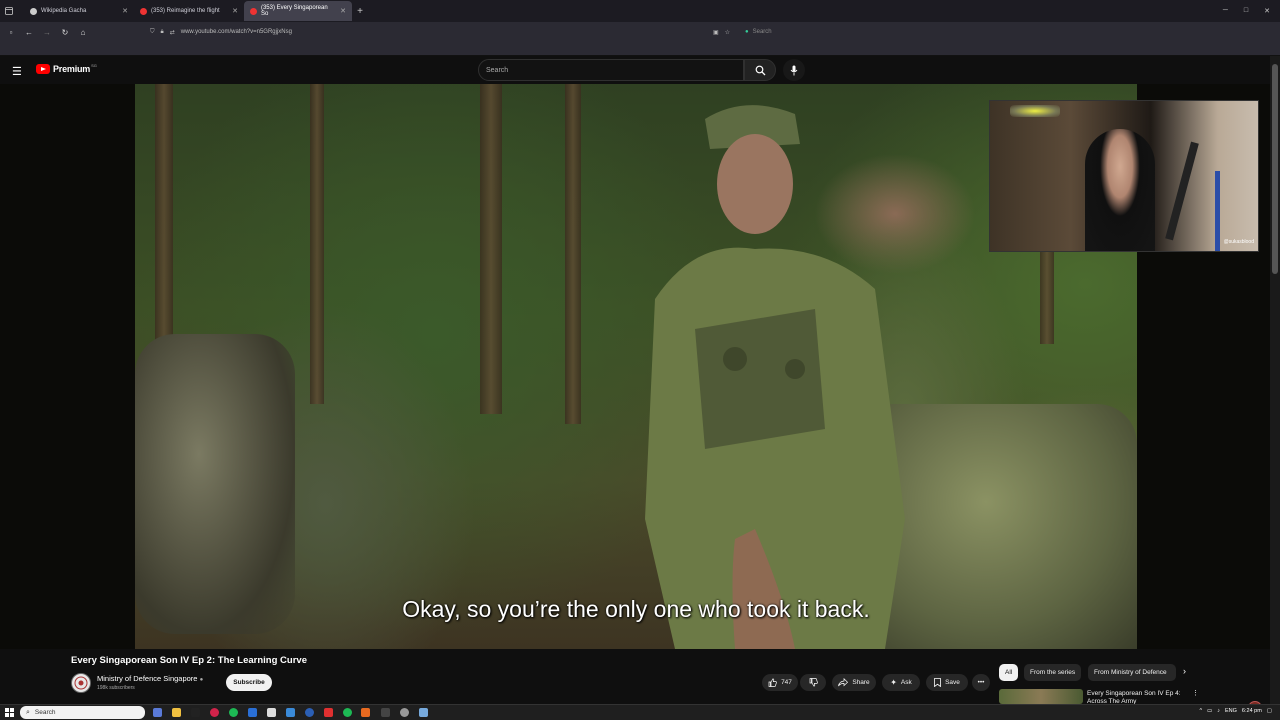 Image resolution: width=1280 pixels, height=720 pixels. Describe the element at coordinates (1200, 711) in the screenshot. I see `tray-chevron-icon: ^` at that location.